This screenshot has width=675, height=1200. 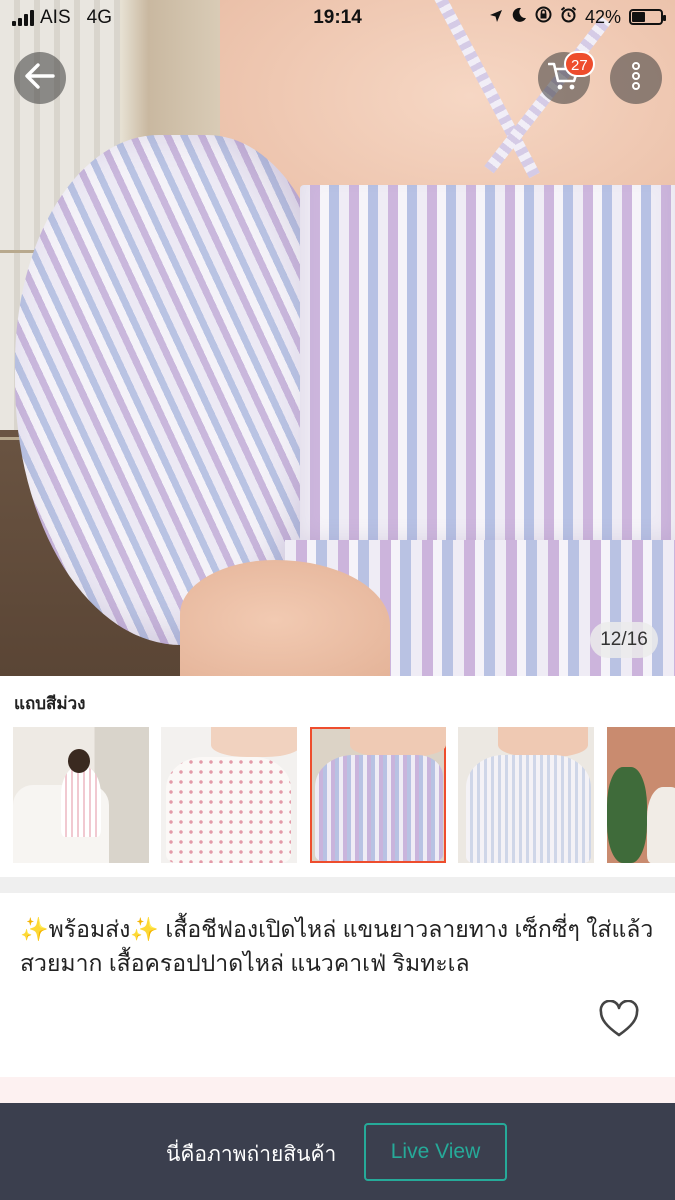 What do you see at coordinates (337, 1090) in the screenshot?
I see `promo-band` at bounding box center [337, 1090].